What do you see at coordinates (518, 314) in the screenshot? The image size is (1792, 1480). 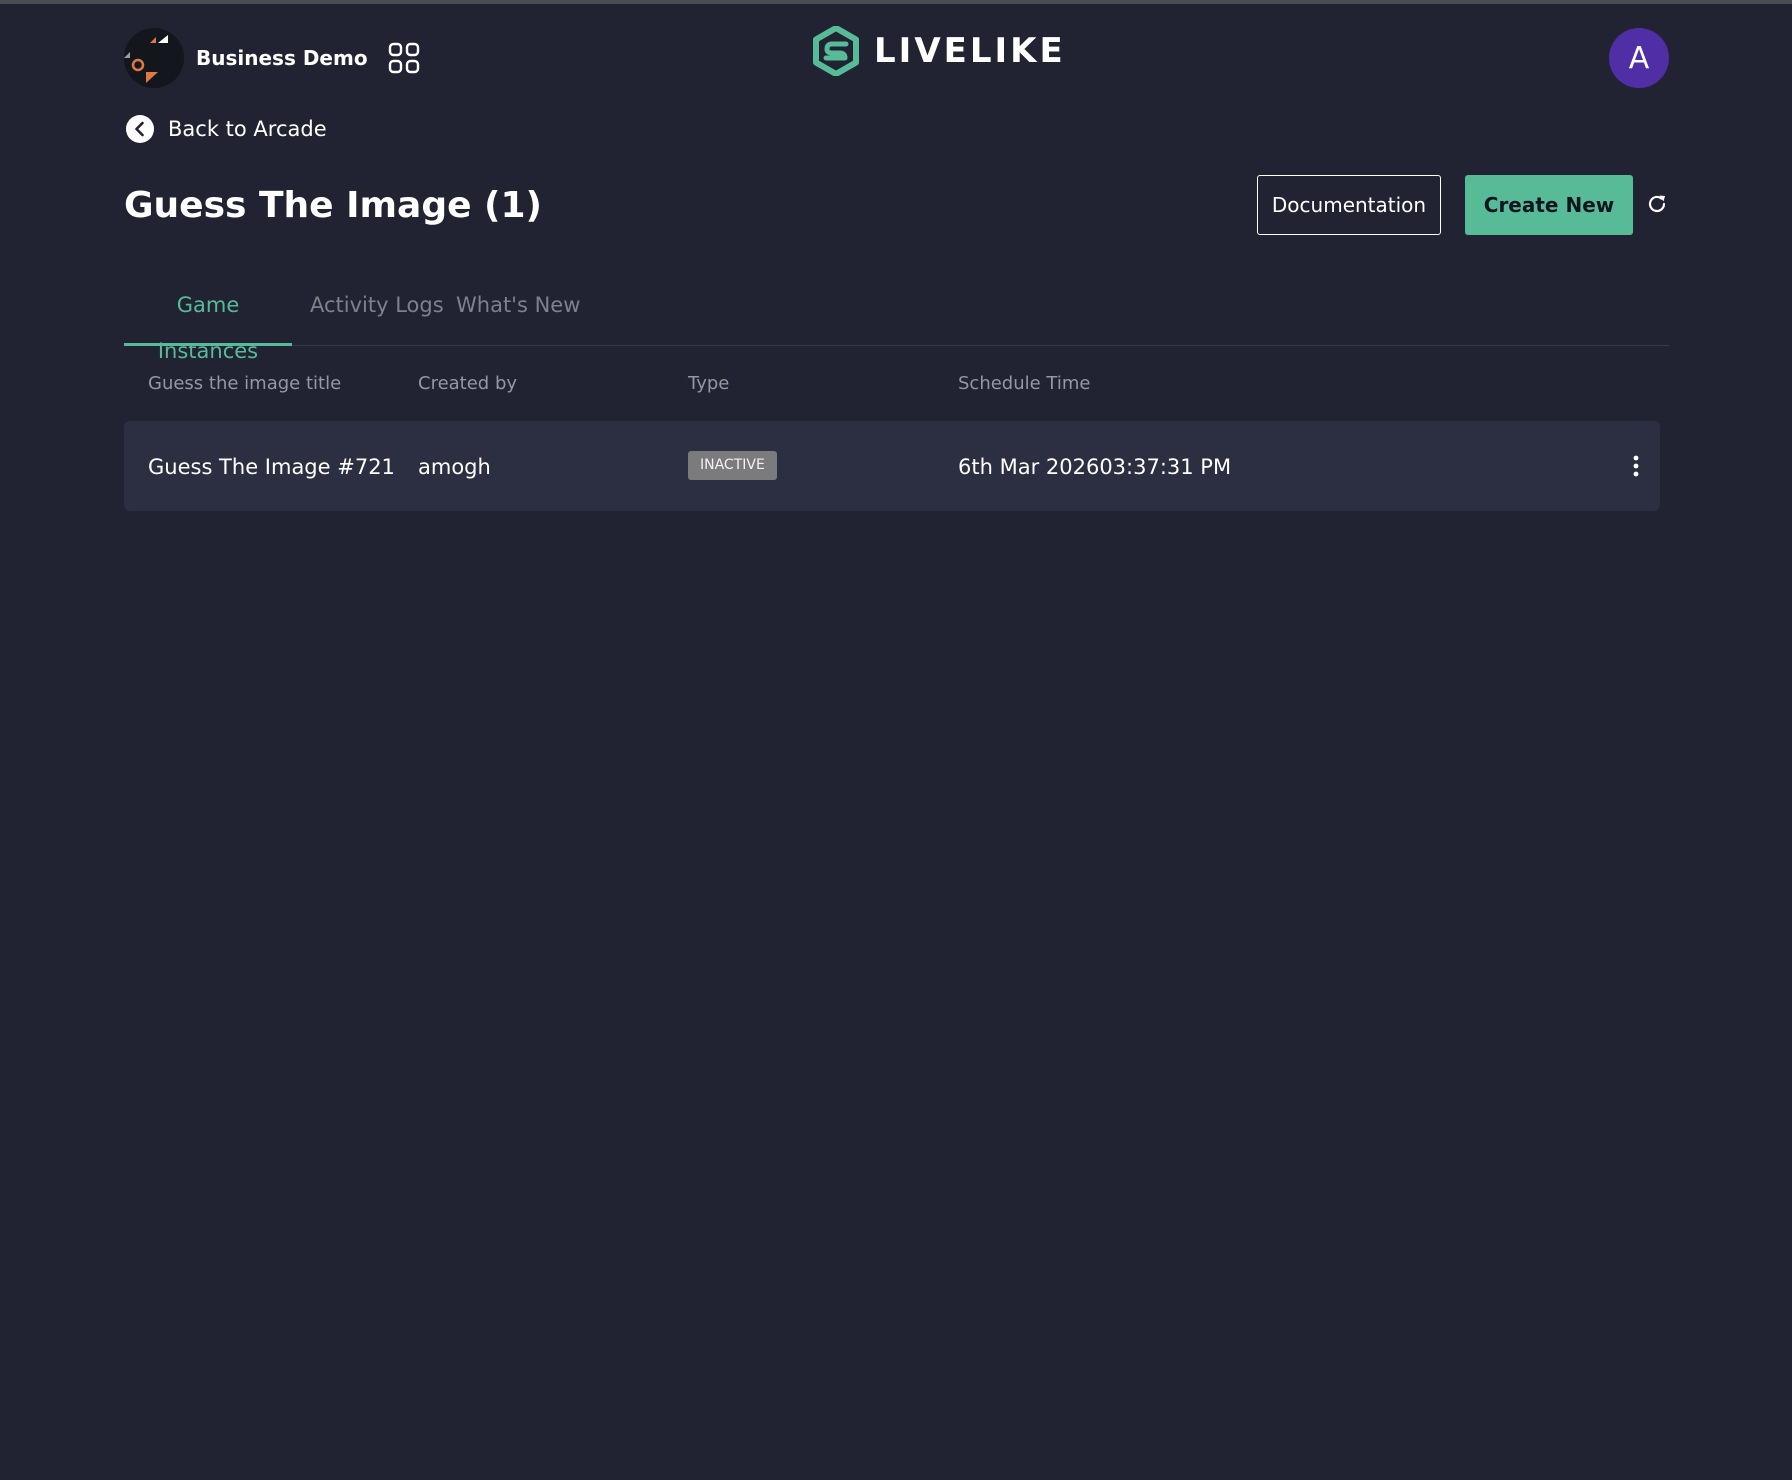 I see `tab-whats-new: What's New` at bounding box center [518, 314].